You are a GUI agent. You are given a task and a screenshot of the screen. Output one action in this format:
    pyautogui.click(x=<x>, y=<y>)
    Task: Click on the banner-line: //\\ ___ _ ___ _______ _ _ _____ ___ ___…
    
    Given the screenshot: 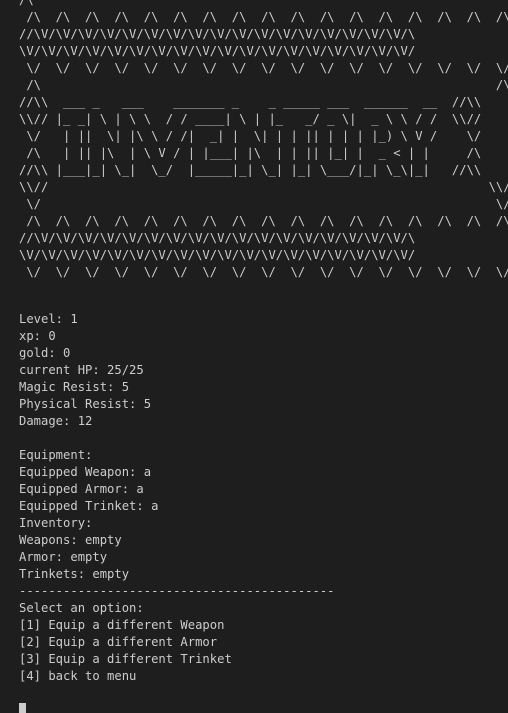 What is the action you would take?
    pyautogui.click(x=250, y=102)
    